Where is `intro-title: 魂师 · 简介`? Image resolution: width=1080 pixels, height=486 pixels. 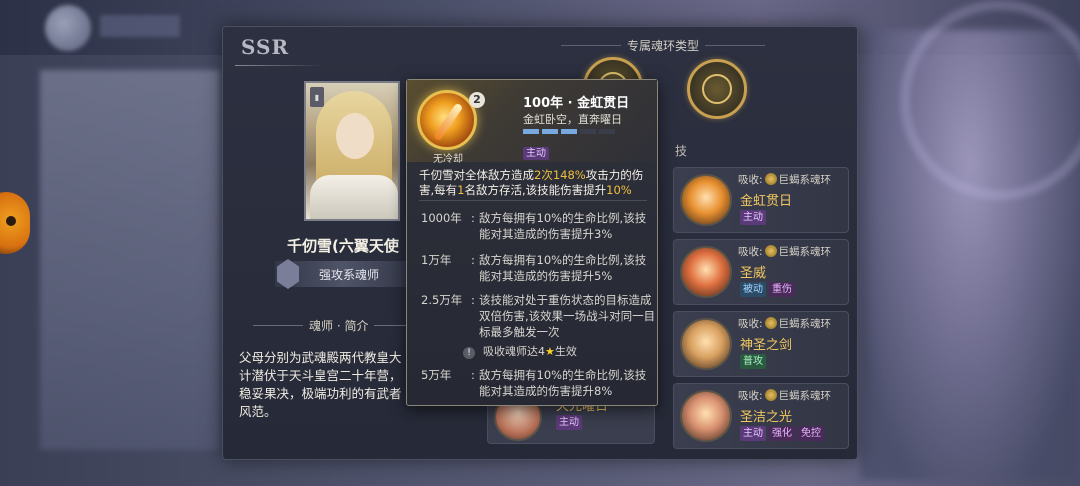
intro-title: 魂师 · 简介 is located at coordinates (339, 326).